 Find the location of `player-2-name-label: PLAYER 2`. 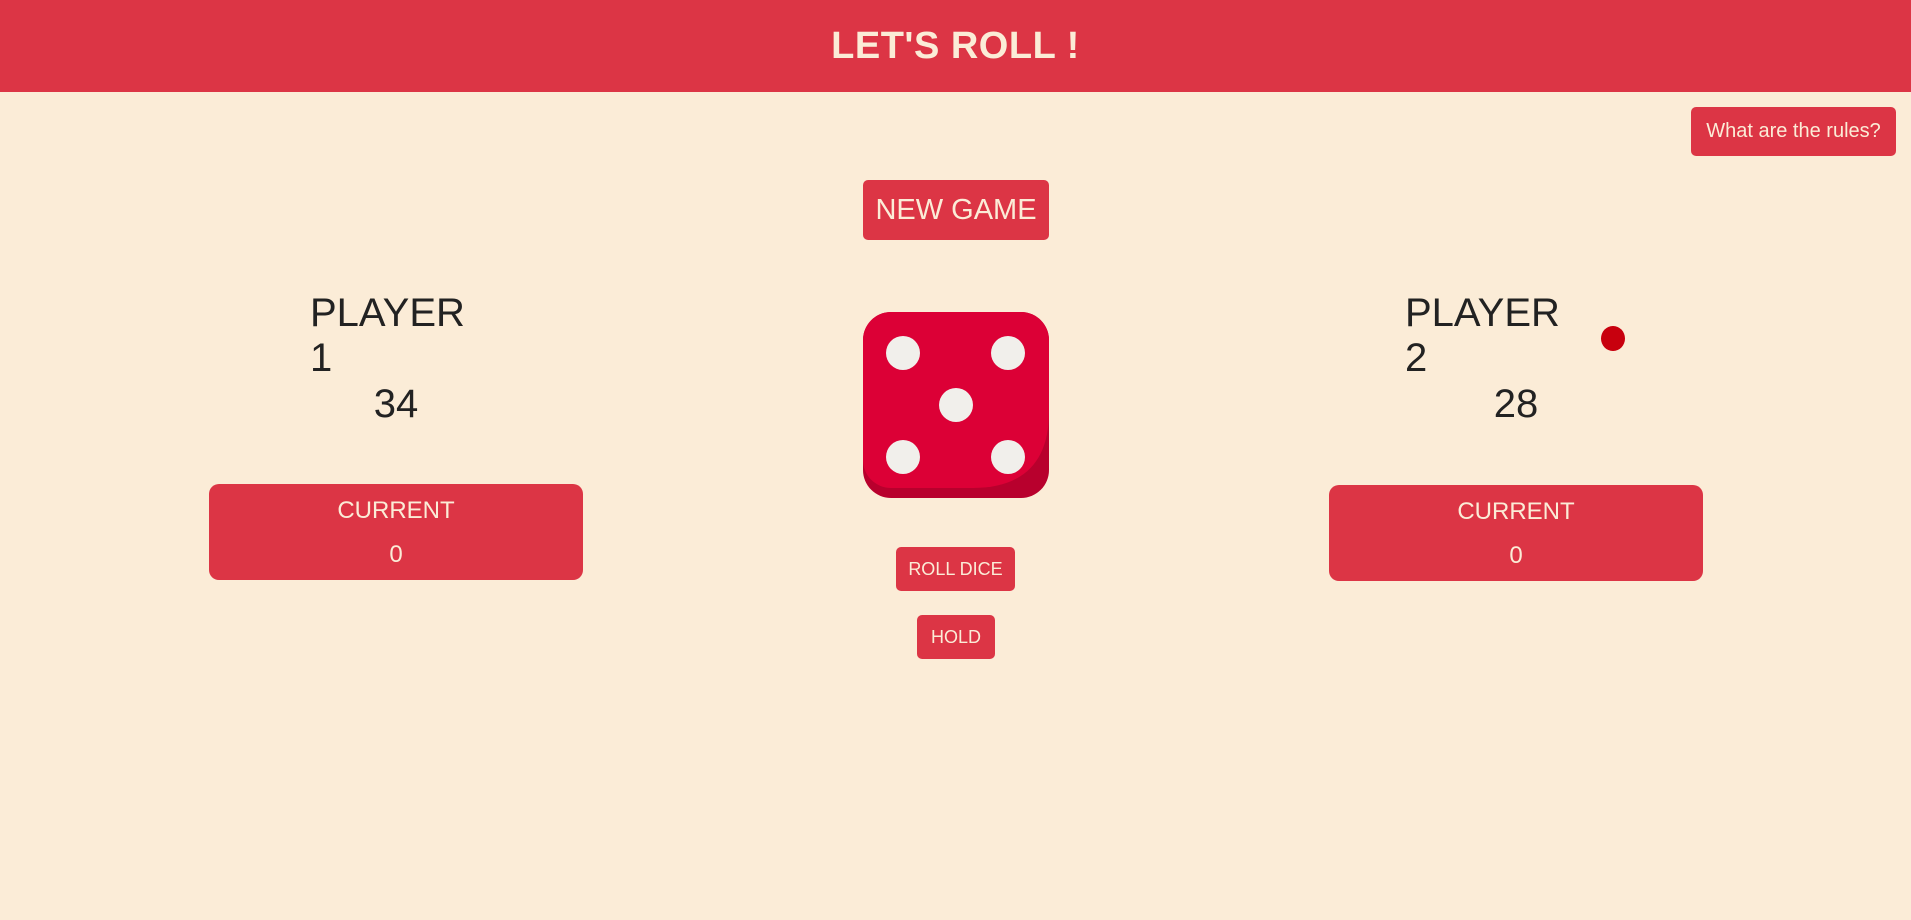

player-2-name-label: PLAYER 2 is located at coordinates (1482, 335).